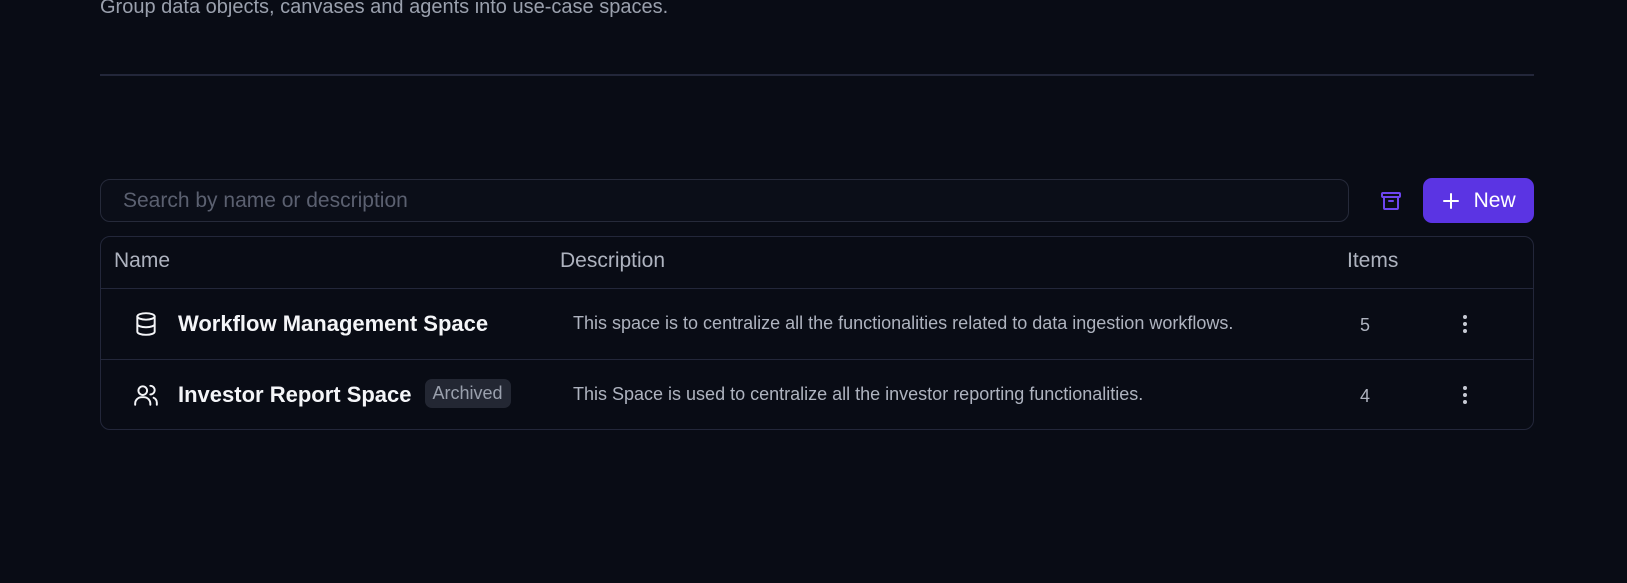 The image size is (1627, 583). I want to click on search-box, so click(725, 200).